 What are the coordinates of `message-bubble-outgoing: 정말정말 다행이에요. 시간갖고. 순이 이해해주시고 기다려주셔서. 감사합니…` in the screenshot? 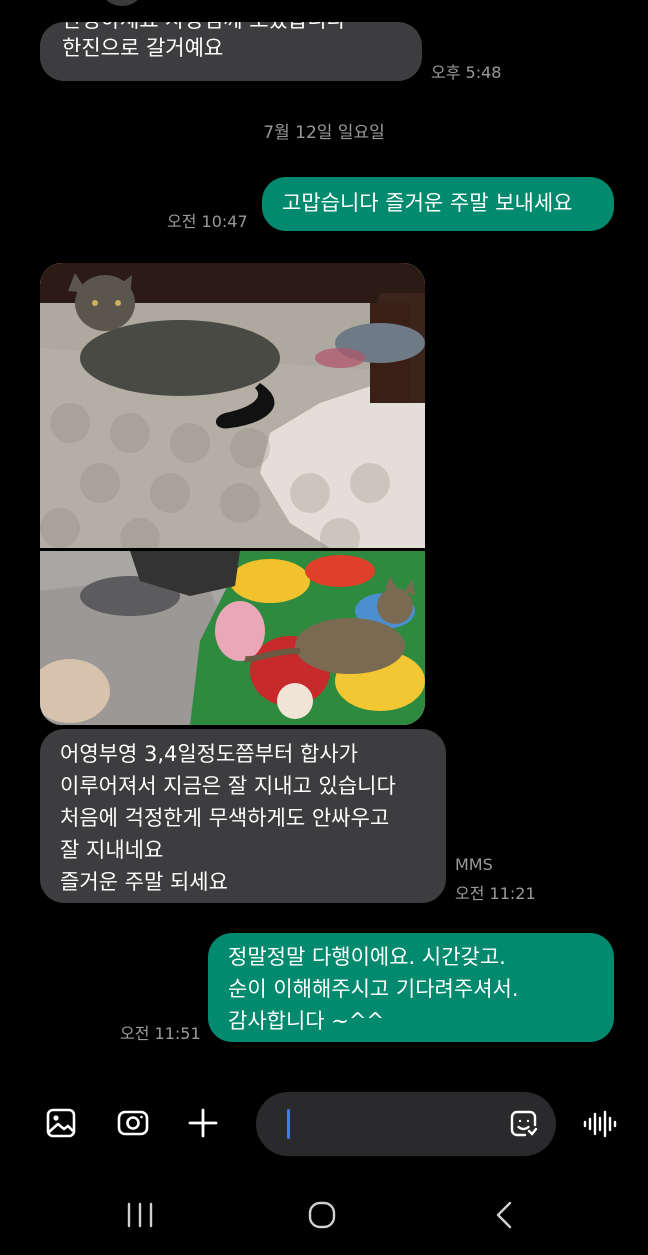 It's located at (411, 987).